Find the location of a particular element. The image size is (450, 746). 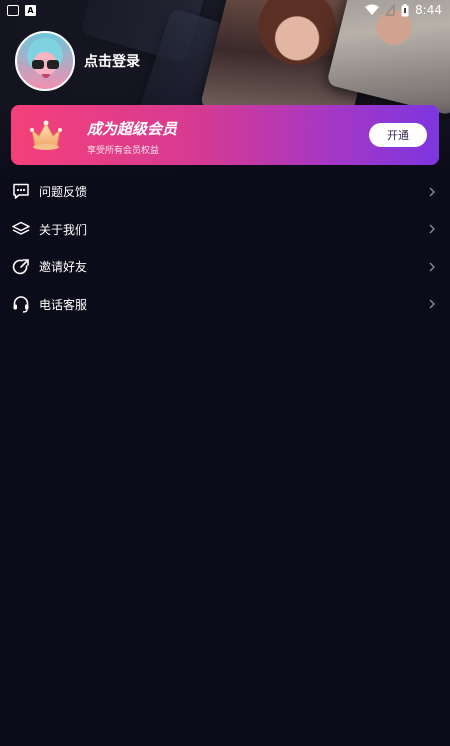

menu-item-label: 关于我们 is located at coordinates (63, 229).